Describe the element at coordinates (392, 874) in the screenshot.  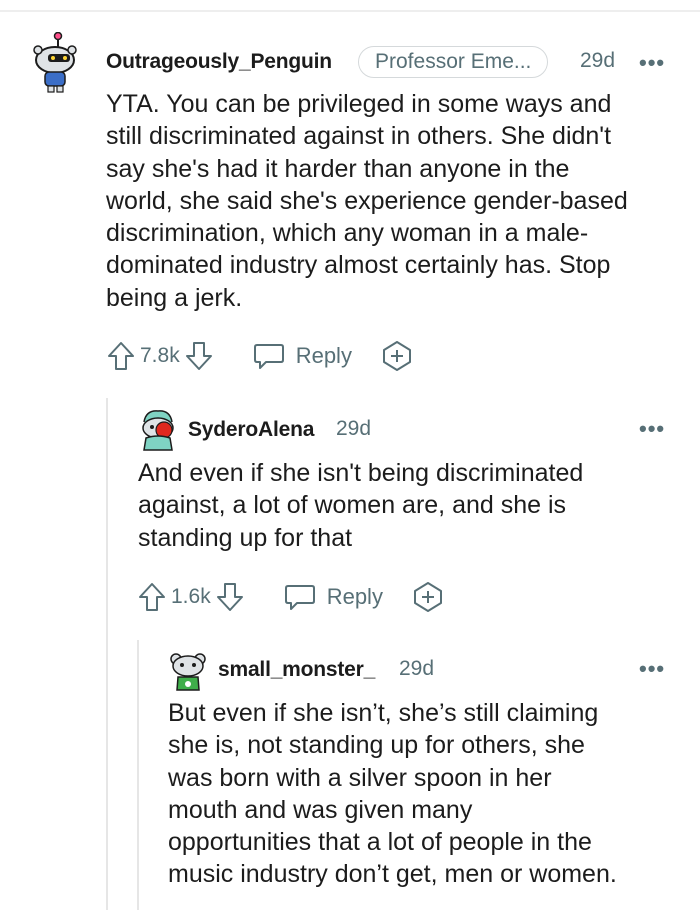
I see `comment-line: music industry don’t get, men or women.` at that location.